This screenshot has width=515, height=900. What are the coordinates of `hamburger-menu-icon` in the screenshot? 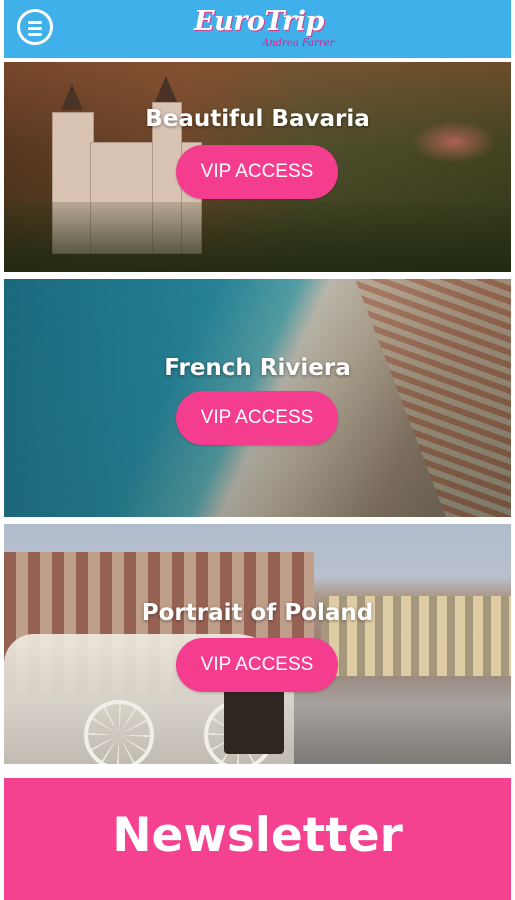 It's located at (35, 22).